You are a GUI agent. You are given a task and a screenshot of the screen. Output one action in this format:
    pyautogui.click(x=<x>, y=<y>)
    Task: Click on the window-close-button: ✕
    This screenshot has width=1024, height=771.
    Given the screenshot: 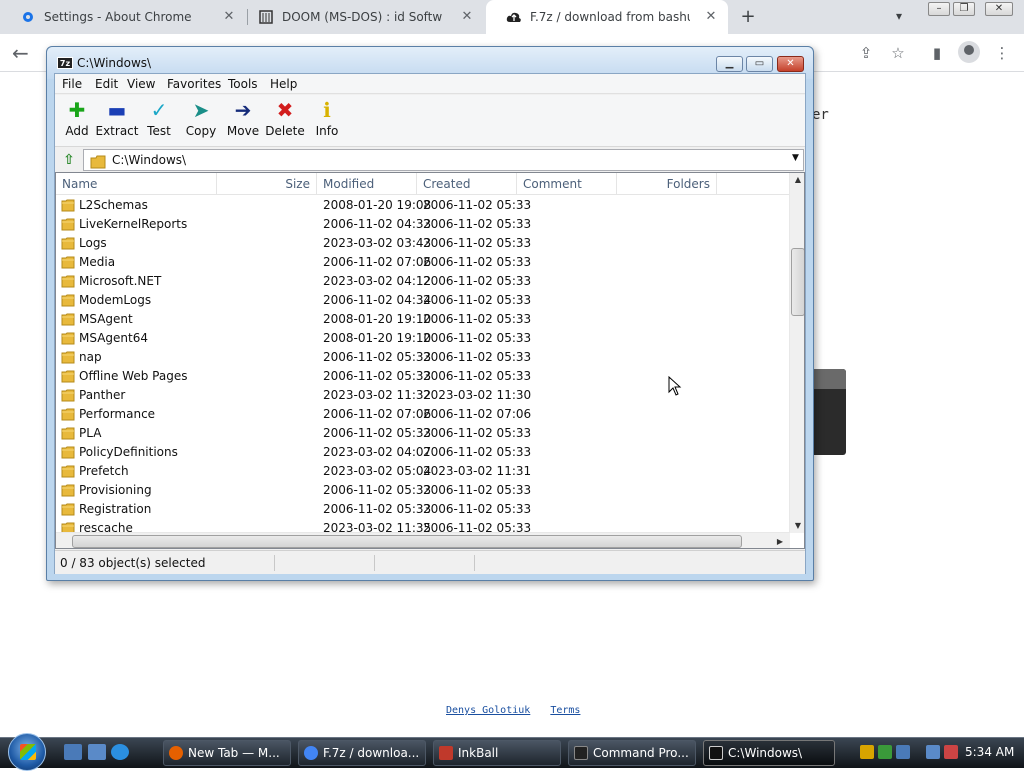 What is the action you would take?
    pyautogui.click(x=790, y=64)
    